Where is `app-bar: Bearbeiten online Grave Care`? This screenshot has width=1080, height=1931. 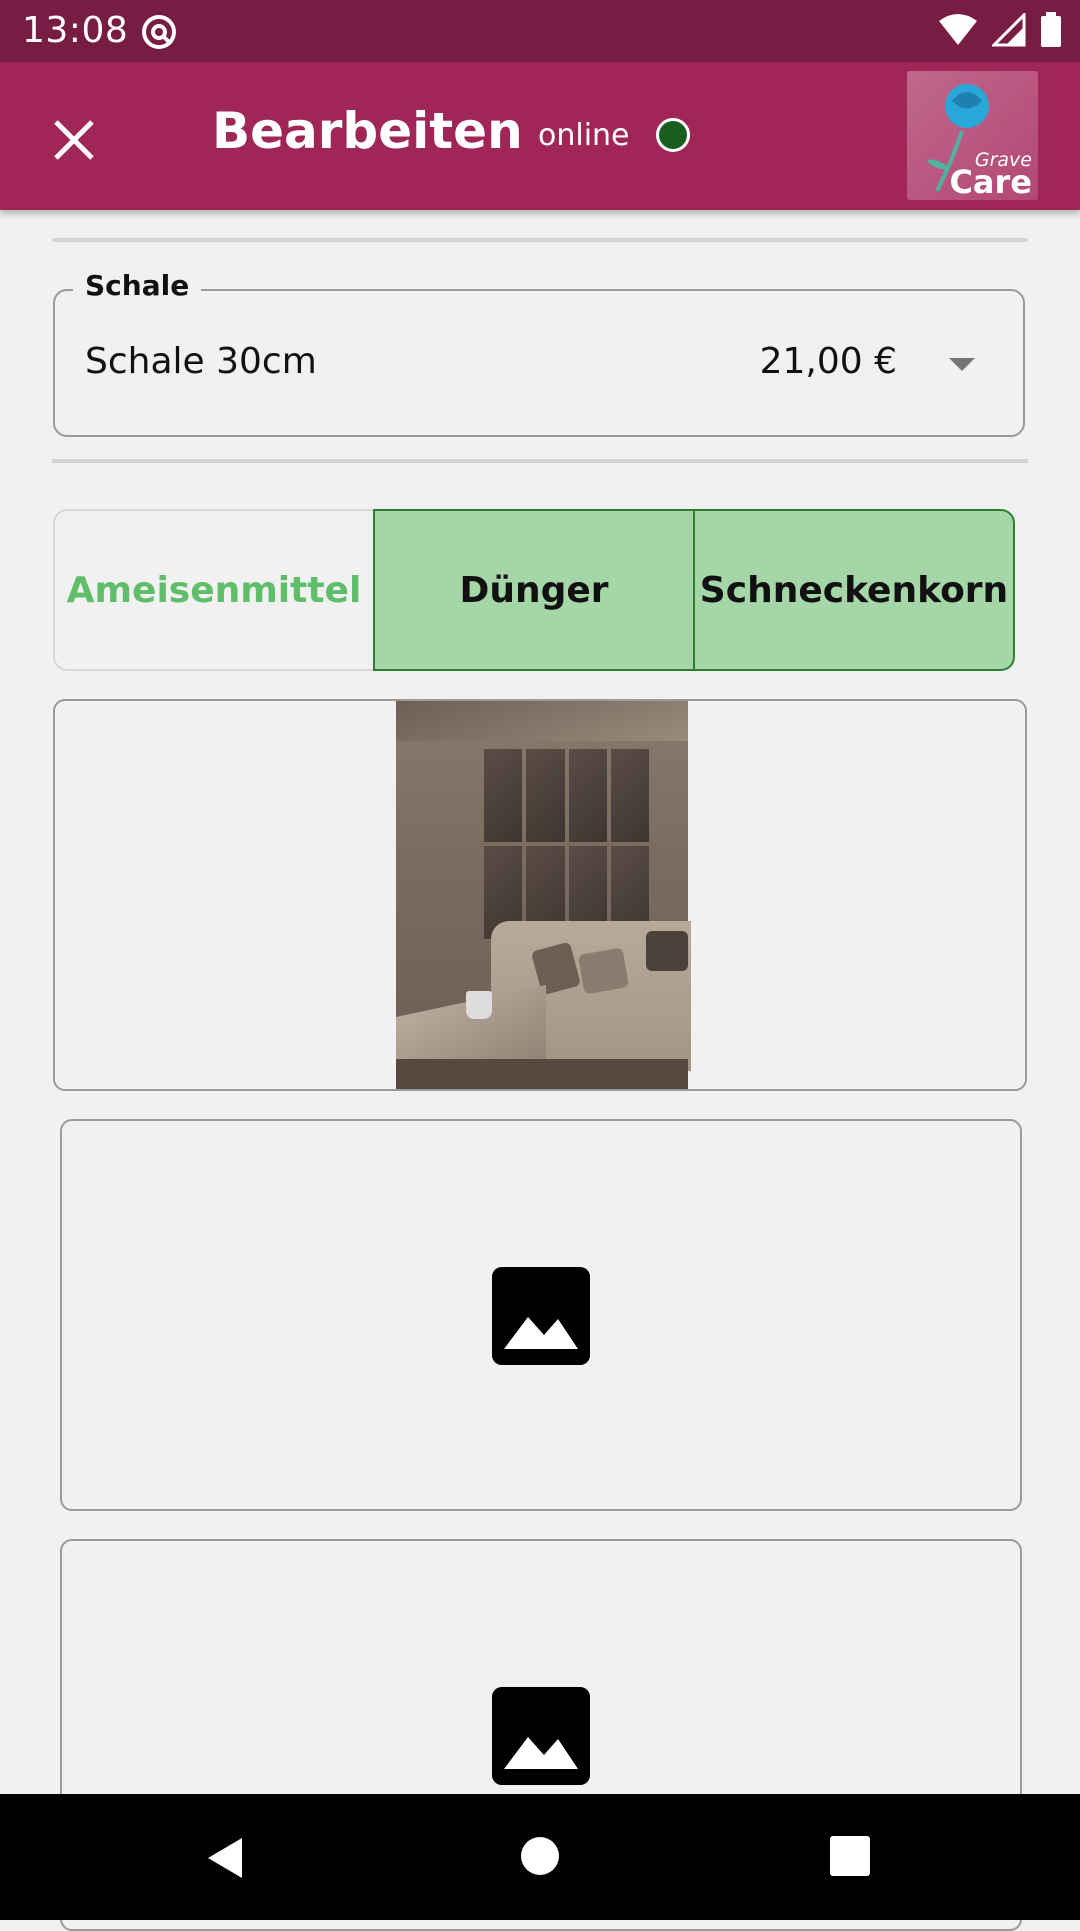 app-bar: Bearbeiten online Grave Care is located at coordinates (540, 136).